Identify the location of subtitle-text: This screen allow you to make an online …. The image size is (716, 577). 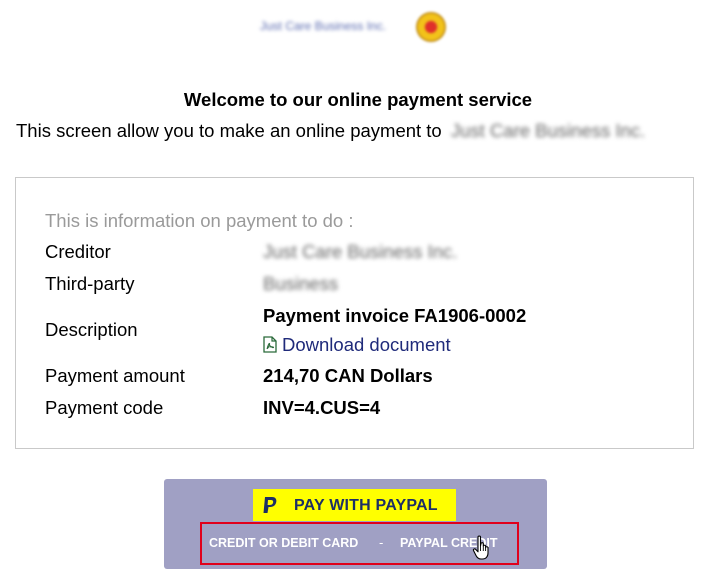
(229, 130).